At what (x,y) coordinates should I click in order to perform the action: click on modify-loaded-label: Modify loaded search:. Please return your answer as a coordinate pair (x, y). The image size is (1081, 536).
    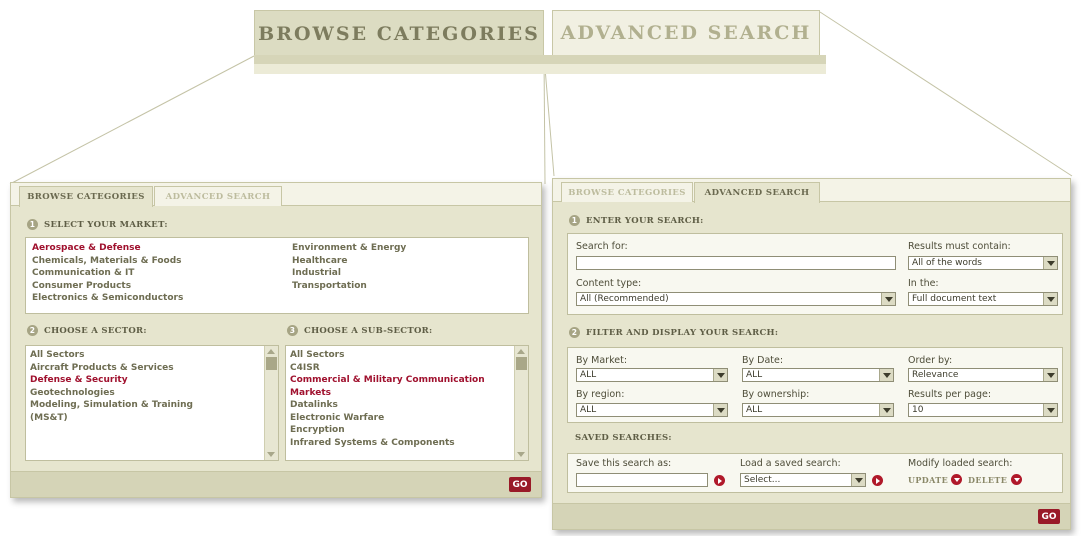
    Looking at the image, I should click on (960, 463).